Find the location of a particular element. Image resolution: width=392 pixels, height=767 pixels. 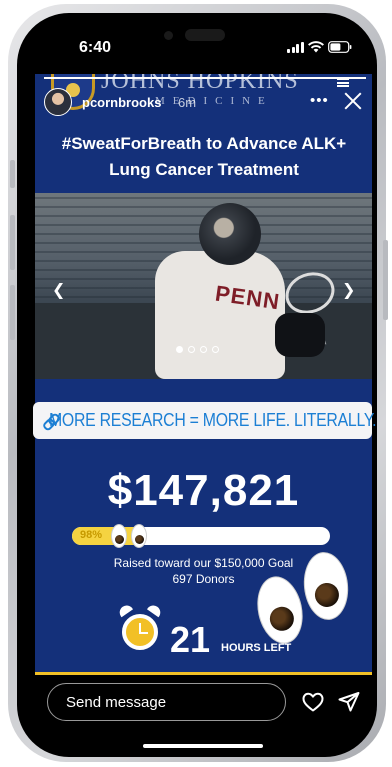

player-helmet is located at coordinates (230, 234).